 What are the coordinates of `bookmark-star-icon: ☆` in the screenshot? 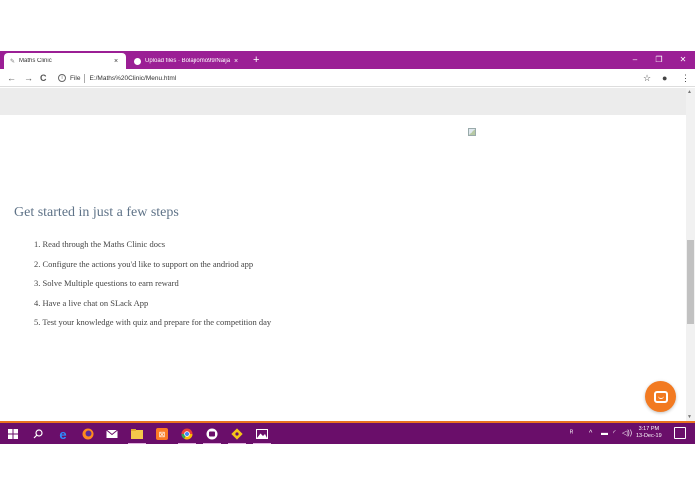 It's located at (647, 78).